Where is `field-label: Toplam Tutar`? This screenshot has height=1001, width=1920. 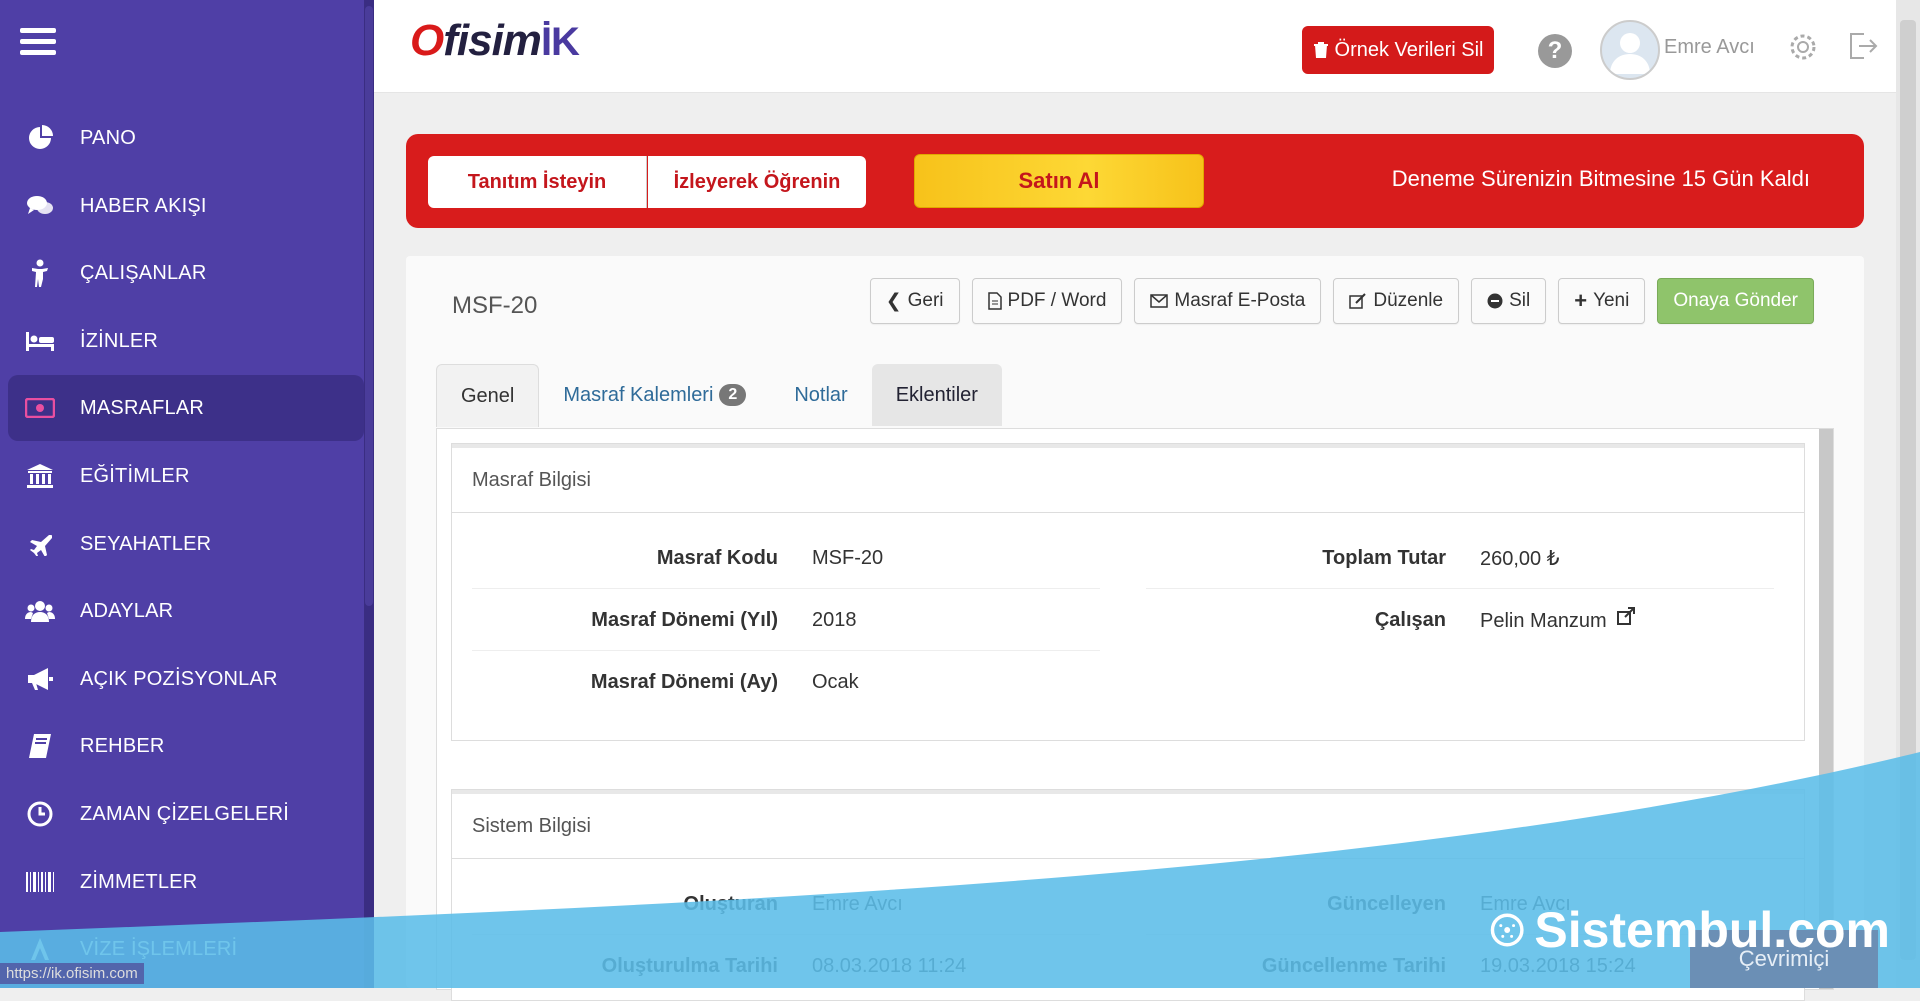
field-label: Toplam Tutar is located at coordinates (1384, 557).